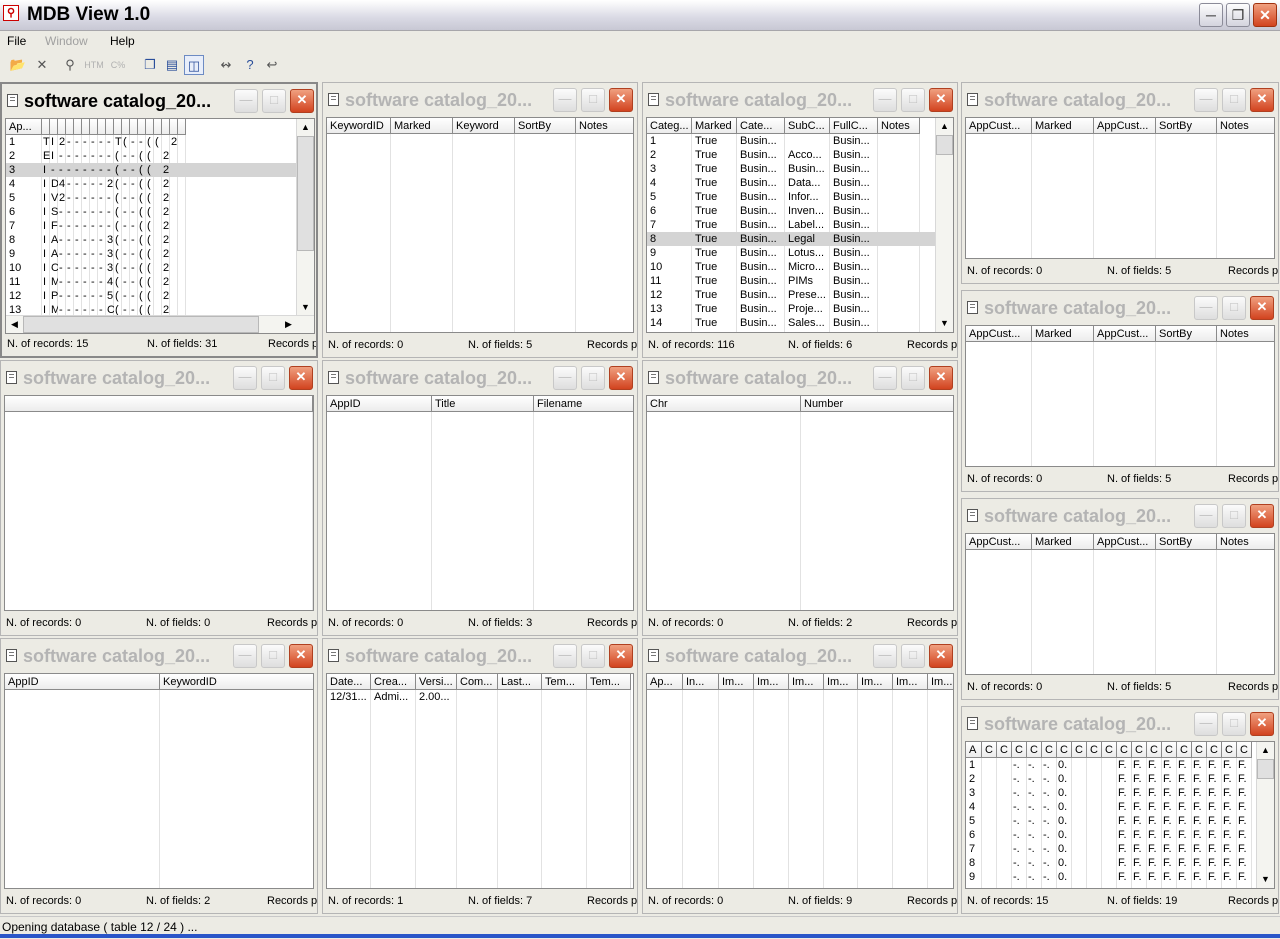 This screenshot has height=939, width=1280. I want to click on table-row: 3 -. -. -. 0. F. F. F. F. F. F. F. F. F., so click(1111, 793).